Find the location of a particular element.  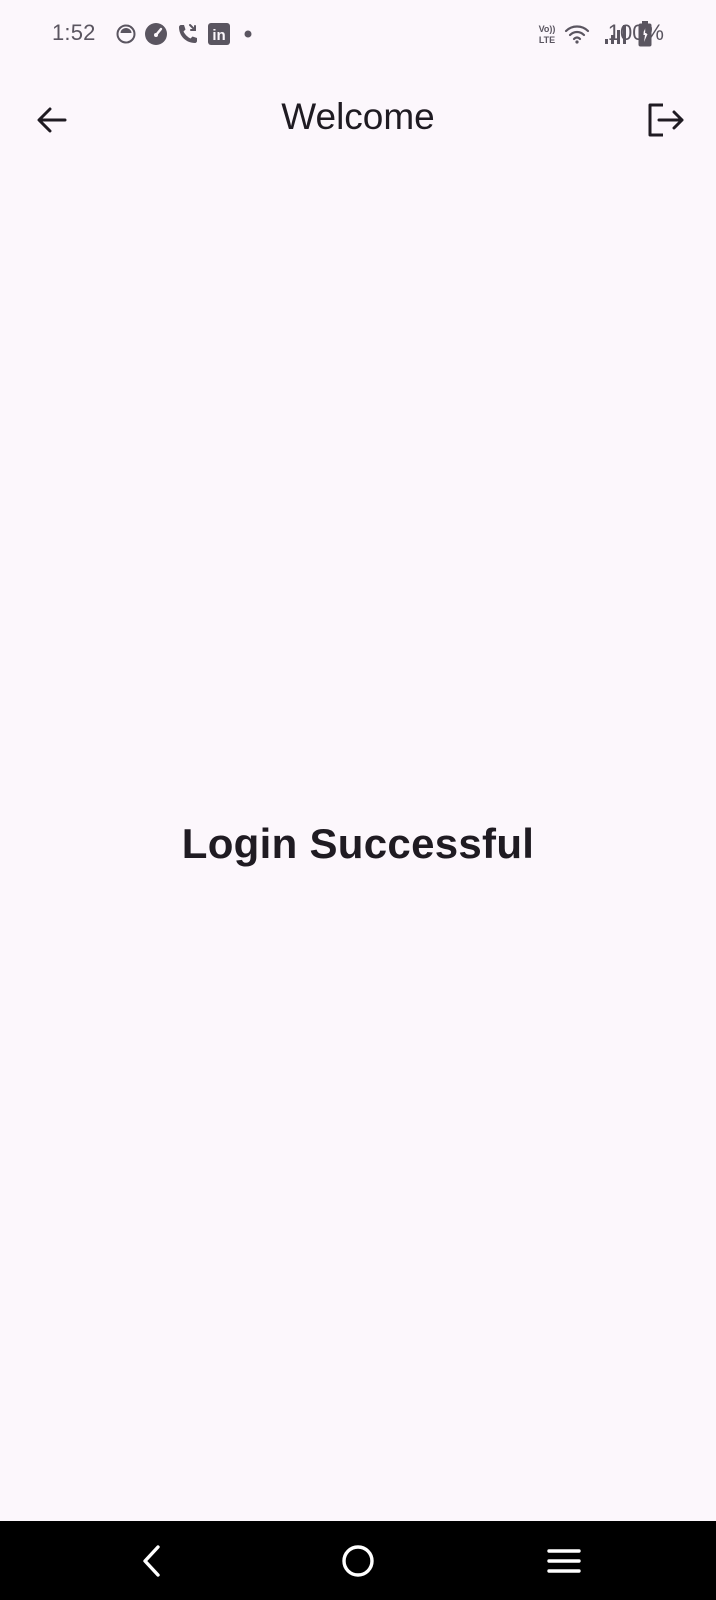

battery-percentage: 100% is located at coordinates (635, 32).